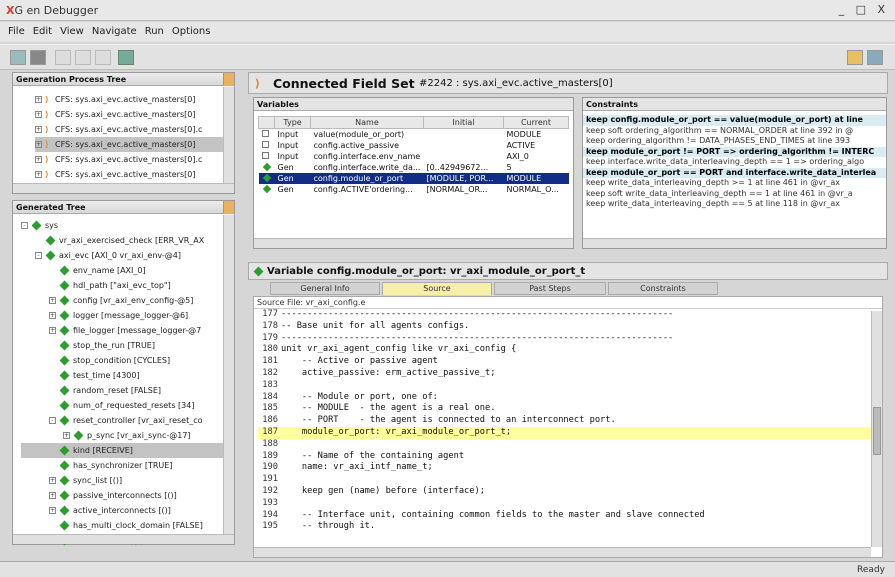 This screenshot has width=895, height=577. What do you see at coordinates (325, 288) in the screenshot?
I see `tab-general-info: General Info` at bounding box center [325, 288].